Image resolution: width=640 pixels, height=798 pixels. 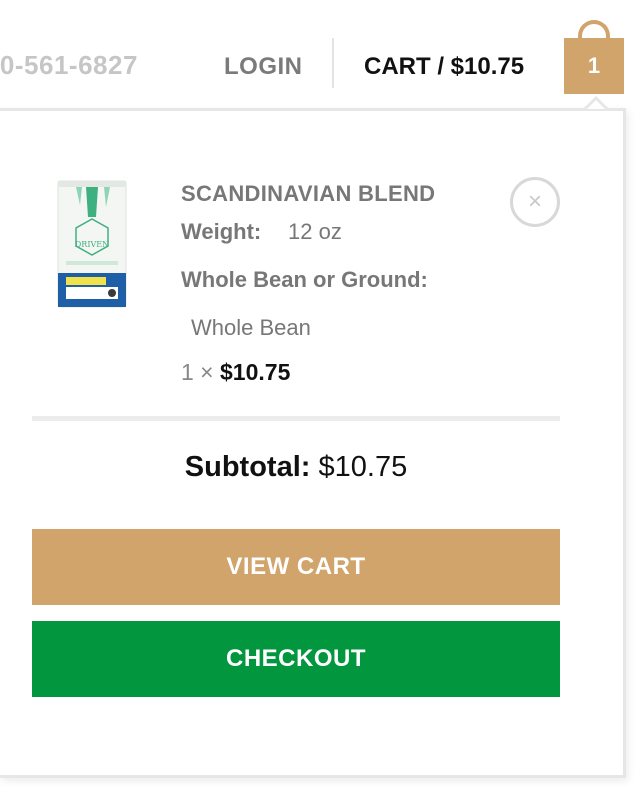 What do you see at coordinates (308, 194) in the screenshot?
I see `product-name-link: SCANDINAVIAN BLEND` at bounding box center [308, 194].